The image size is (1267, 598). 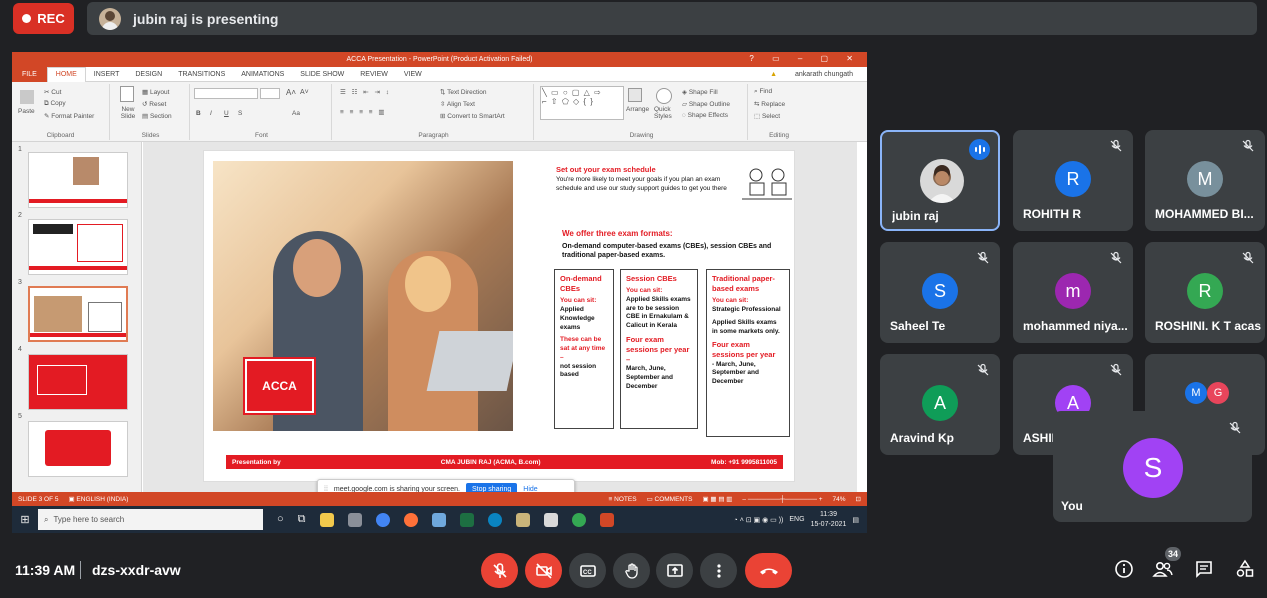 What do you see at coordinates (1163, 569) in the screenshot?
I see `people-button` at bounding box center [1163, 569].